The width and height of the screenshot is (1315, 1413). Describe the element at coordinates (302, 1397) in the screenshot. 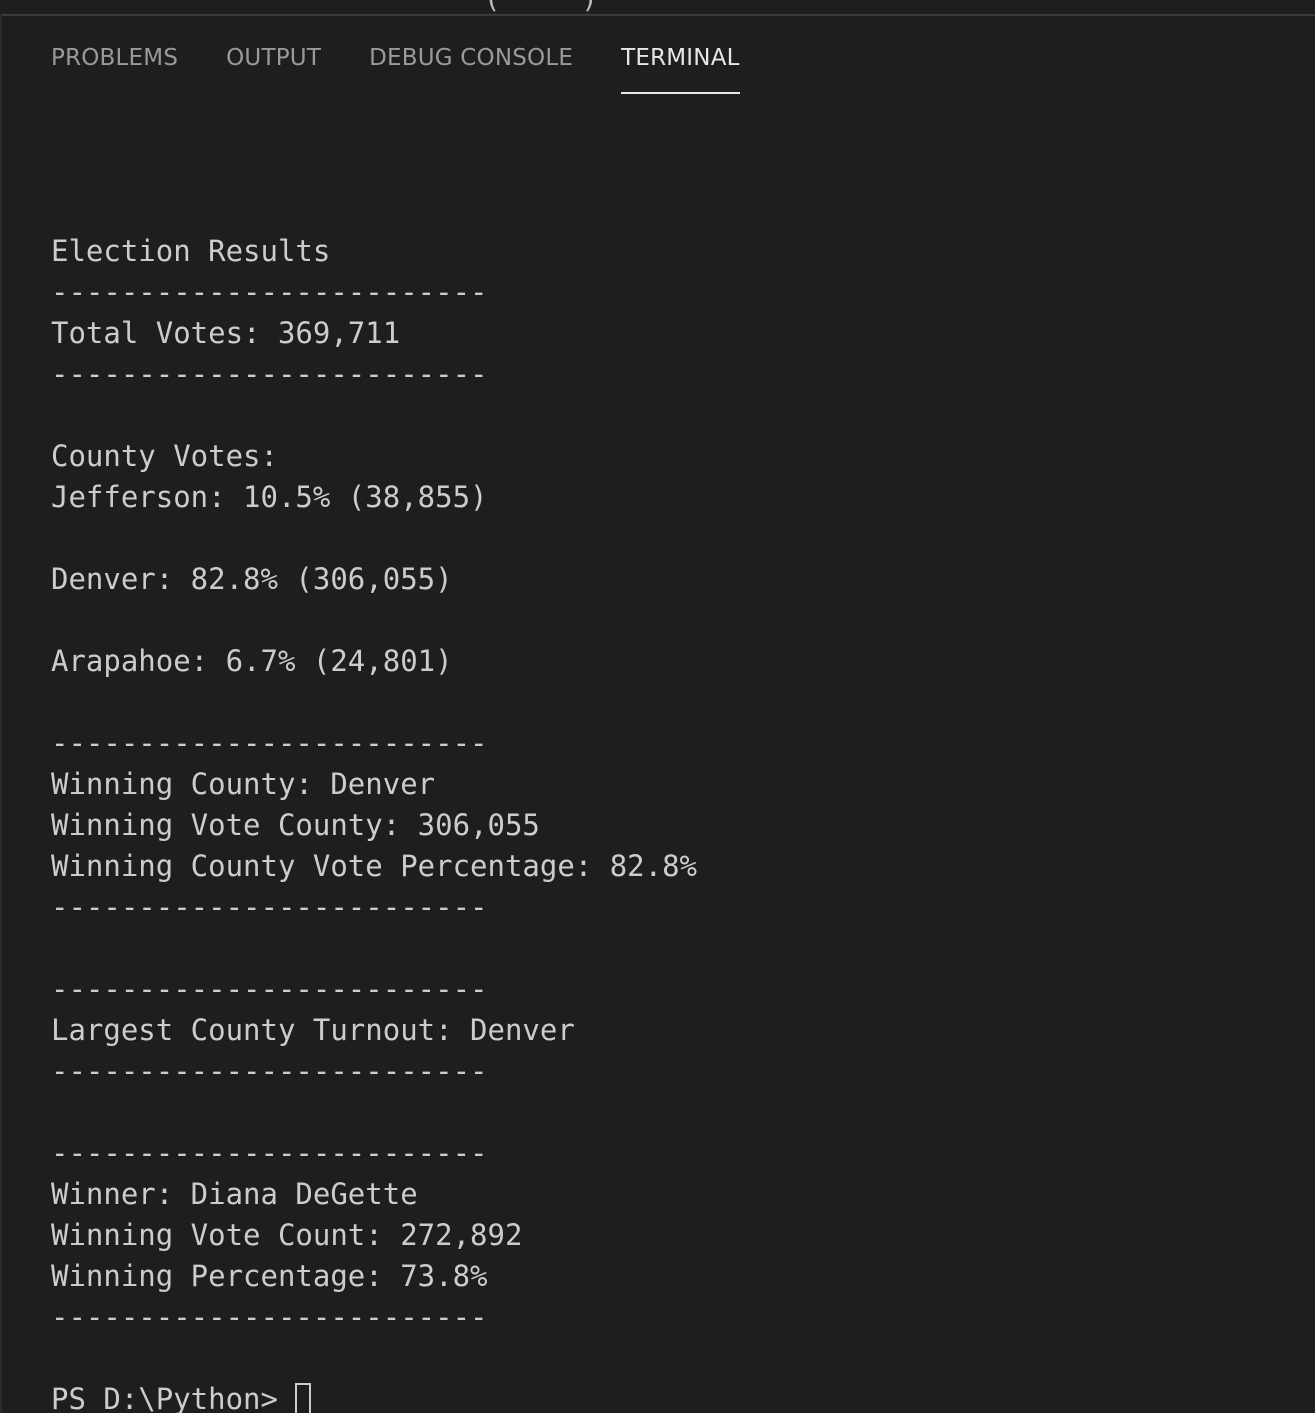

I see `terminal-cursor` at that location.